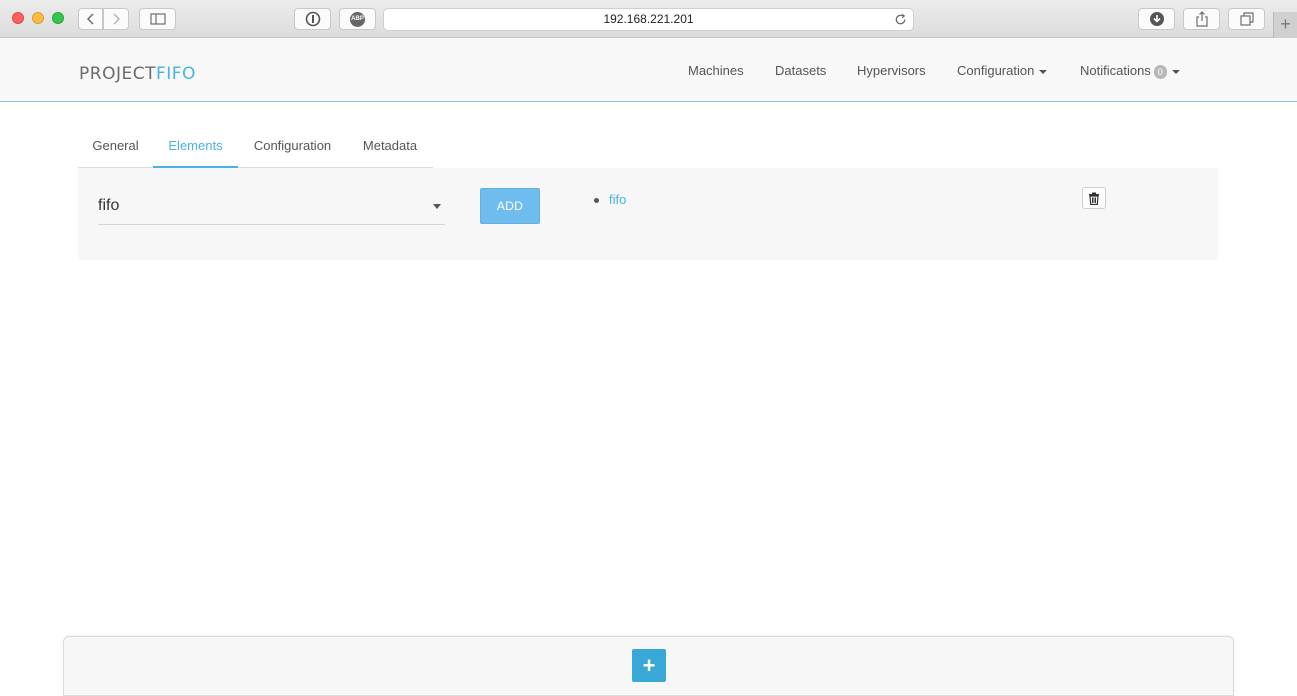  I want to click on logo-text-project: PROJECT, so click(117, 74).